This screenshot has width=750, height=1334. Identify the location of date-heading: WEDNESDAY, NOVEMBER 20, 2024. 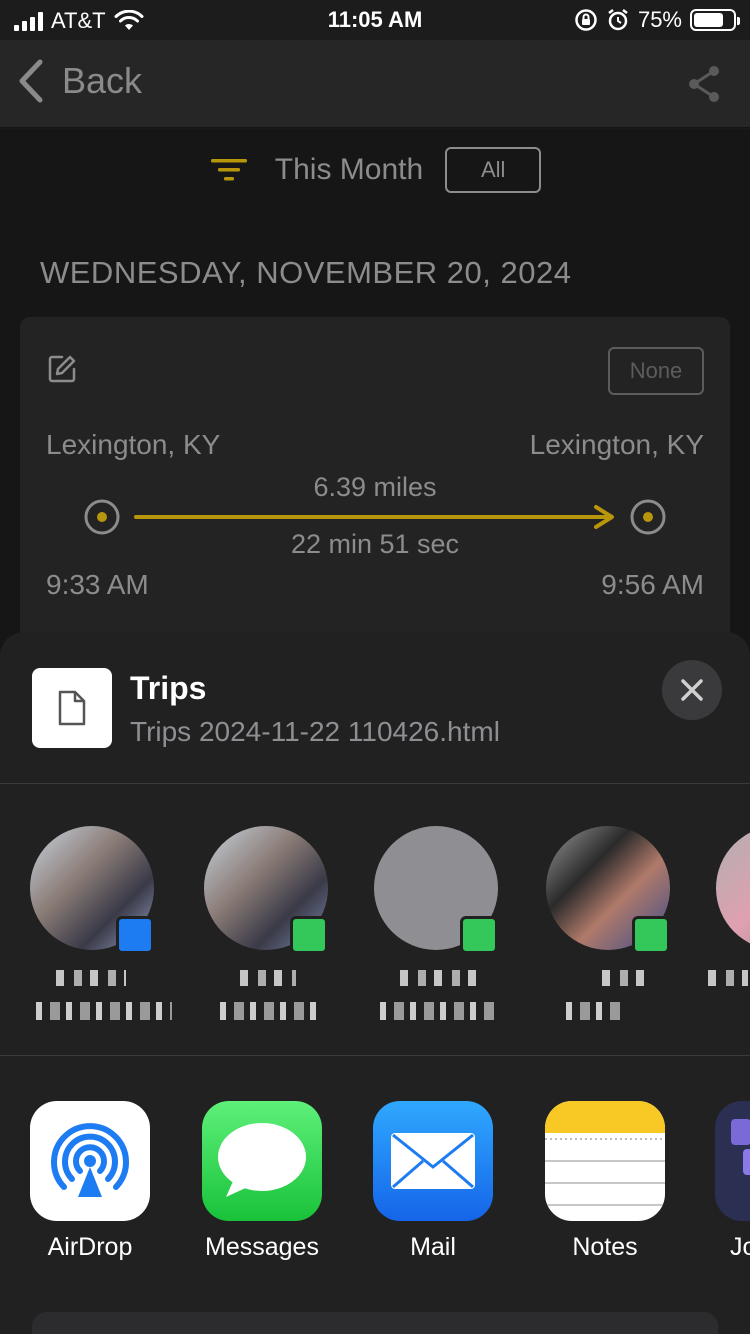
(306, 272).